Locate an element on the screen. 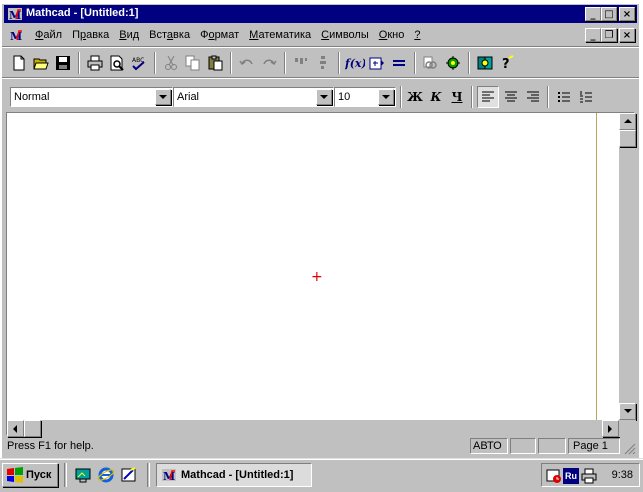 This screenshot has height=492, width=643. align-right-icon is located at coordinates (533, 96).